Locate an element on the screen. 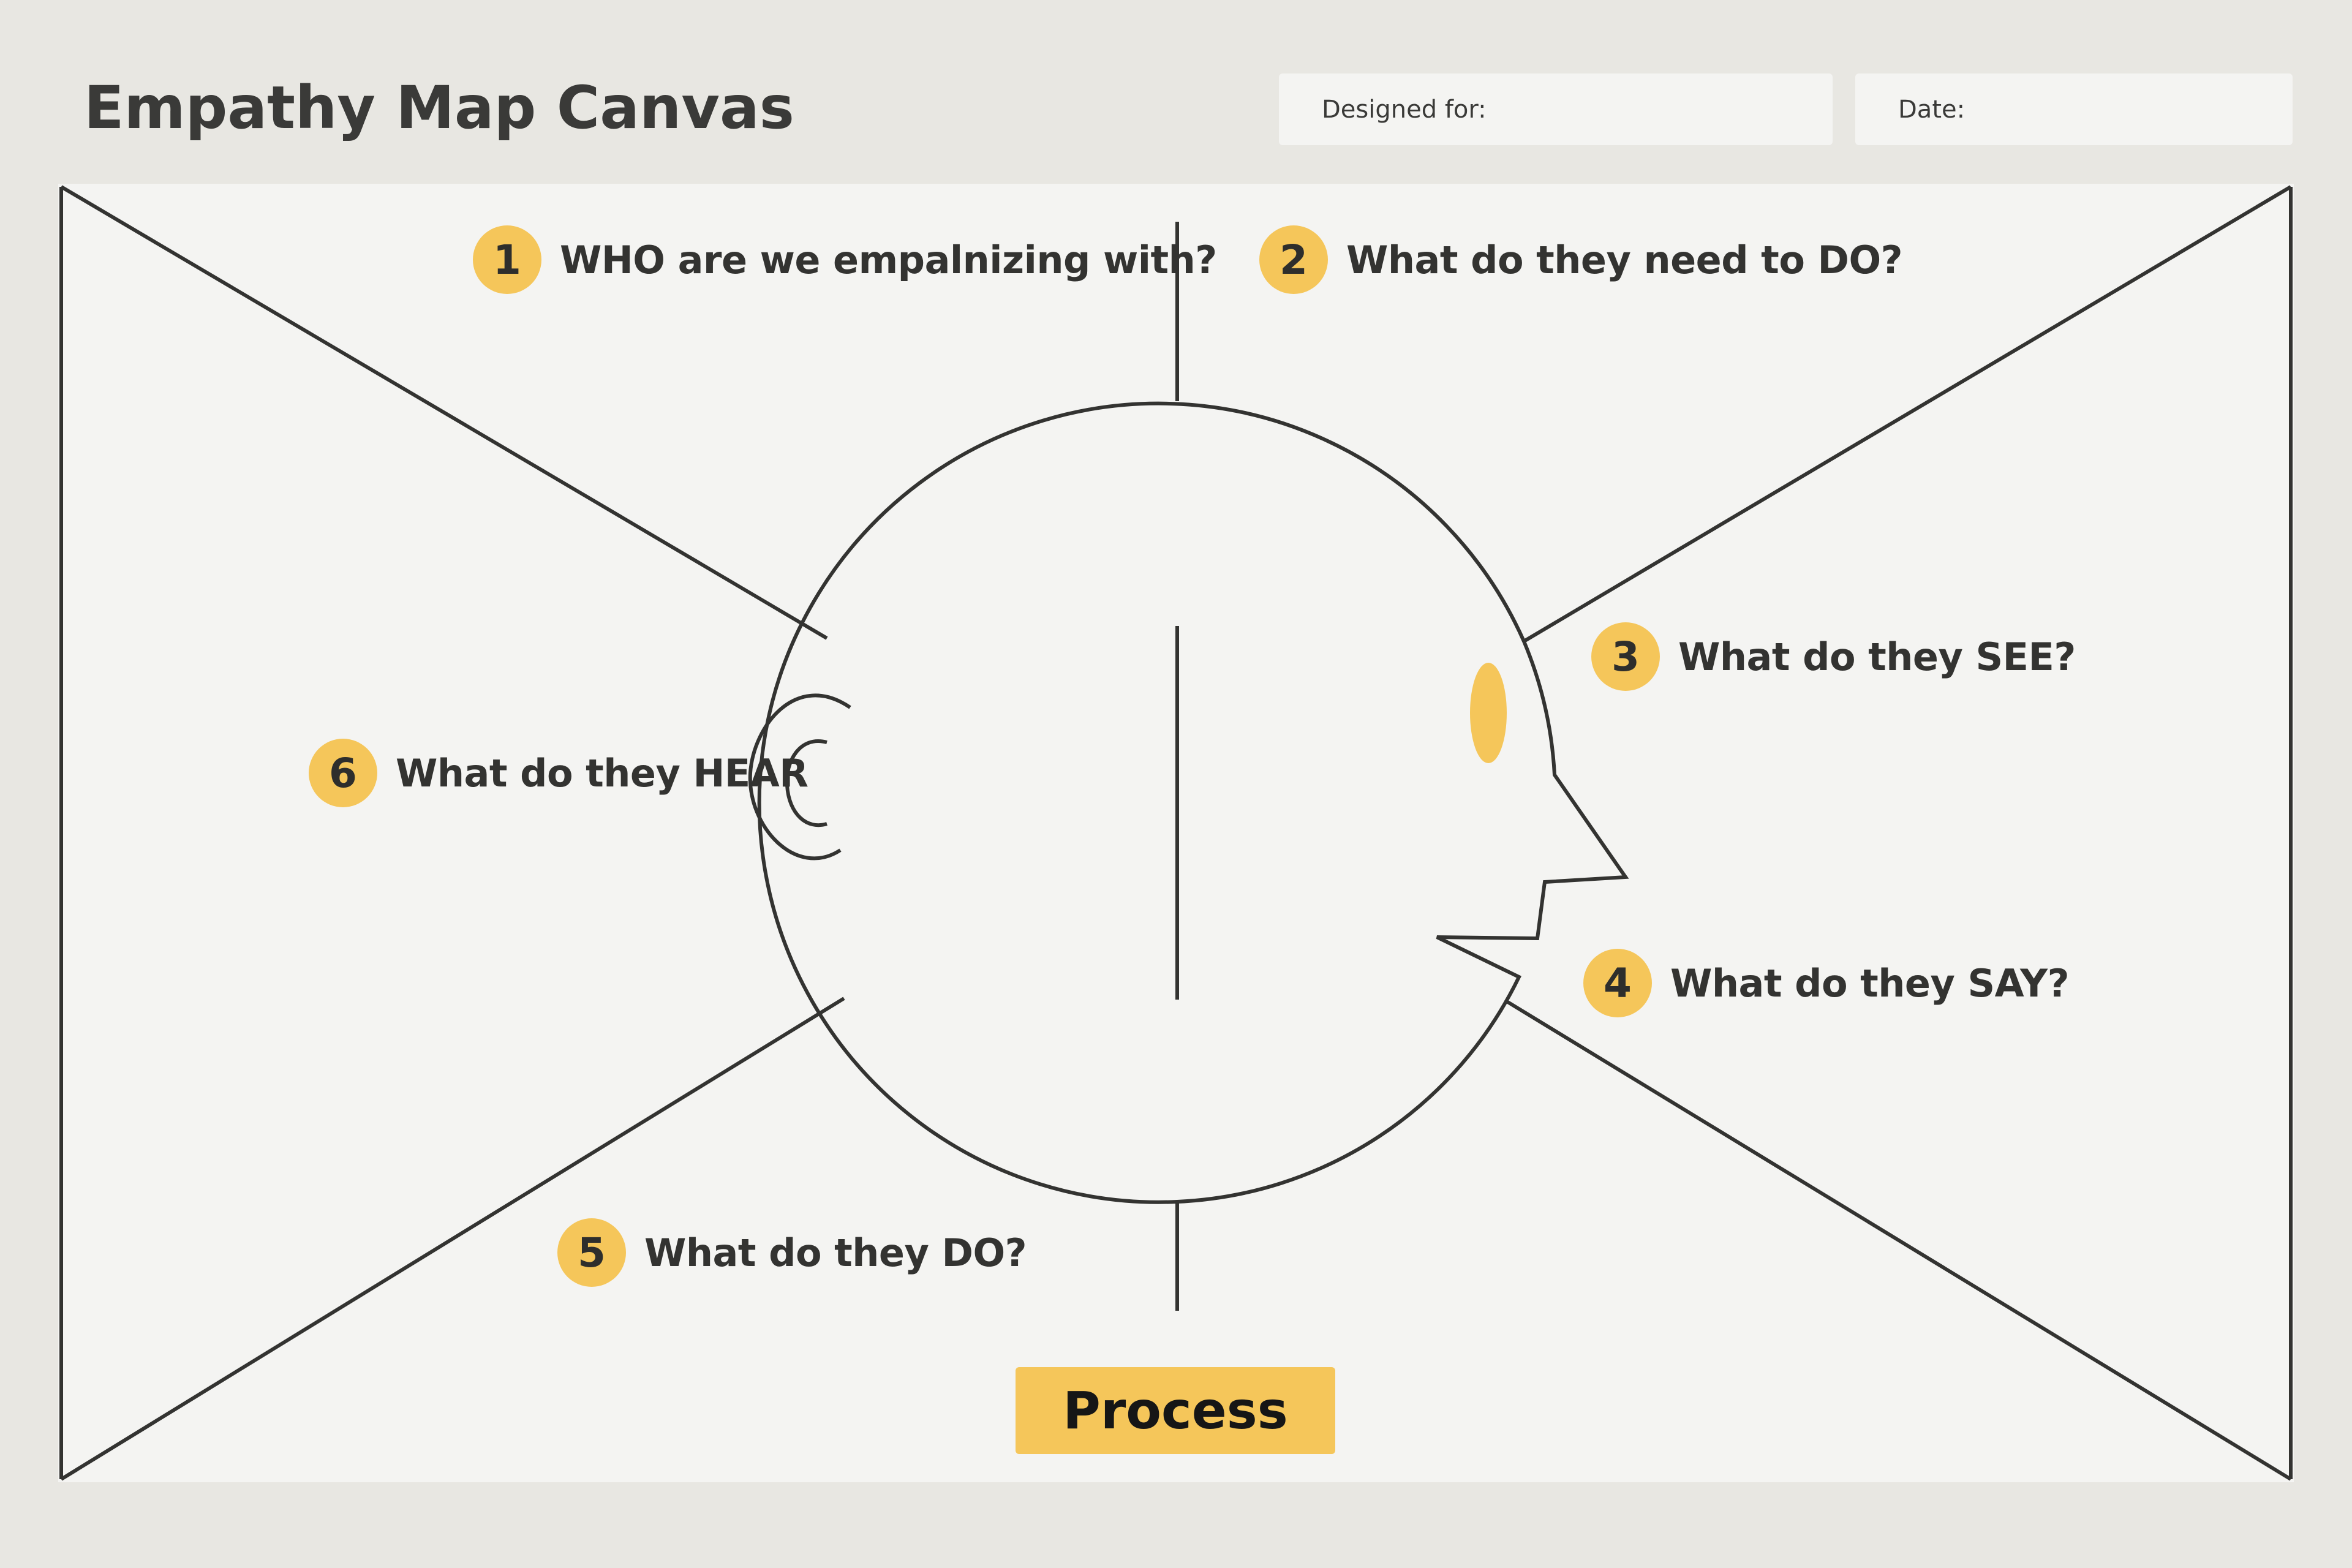  section-question: WHO are we empalnizing with? is located at coordinates (889, 260).